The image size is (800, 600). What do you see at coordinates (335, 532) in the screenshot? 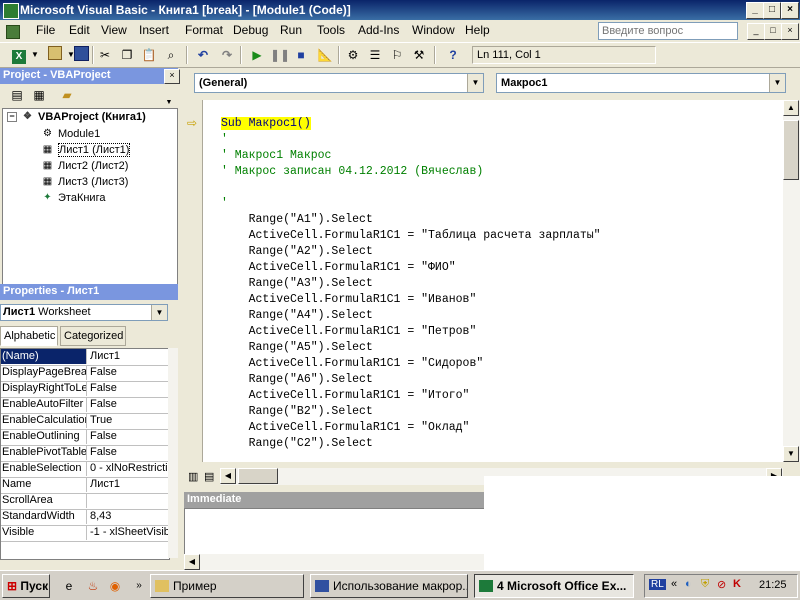
I see `immediate-input` at bounding box center [335, 532].